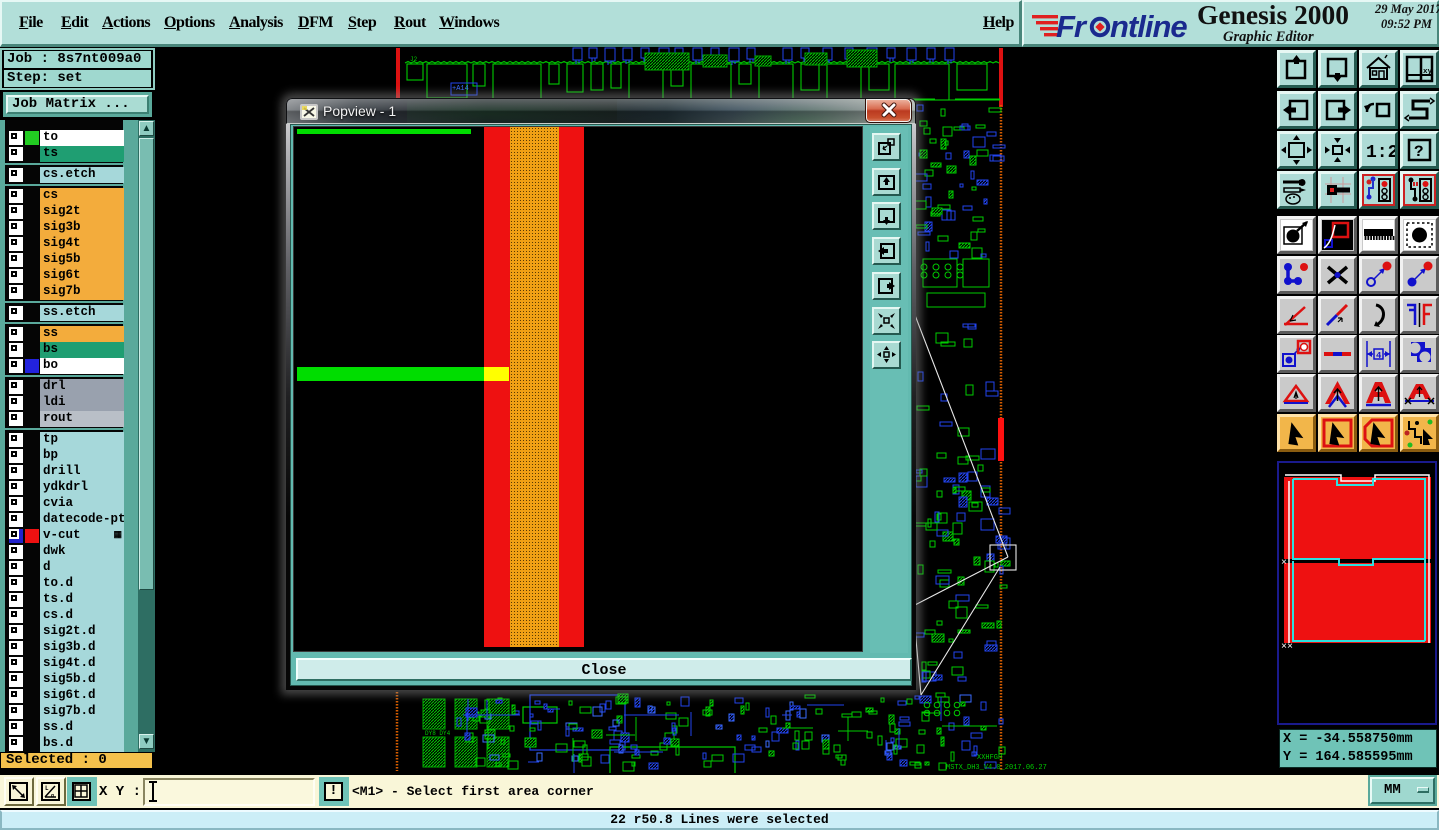 Image resolution: width=1439 pixels, height=830 pixels. What do you see at coordinates (438, 733) in the screenshot?
I see `svg-text: DY8 DY4` at bounding box center [438, 733].